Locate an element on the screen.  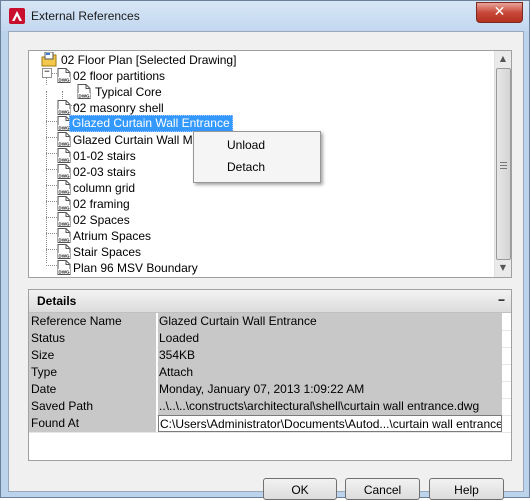
scroll-down-arrow-icon: ▼ is located at coordinates (503, 268).